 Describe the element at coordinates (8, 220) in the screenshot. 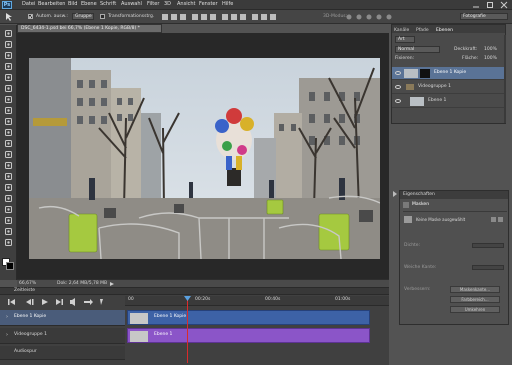

I see `shape-icon` at that location.